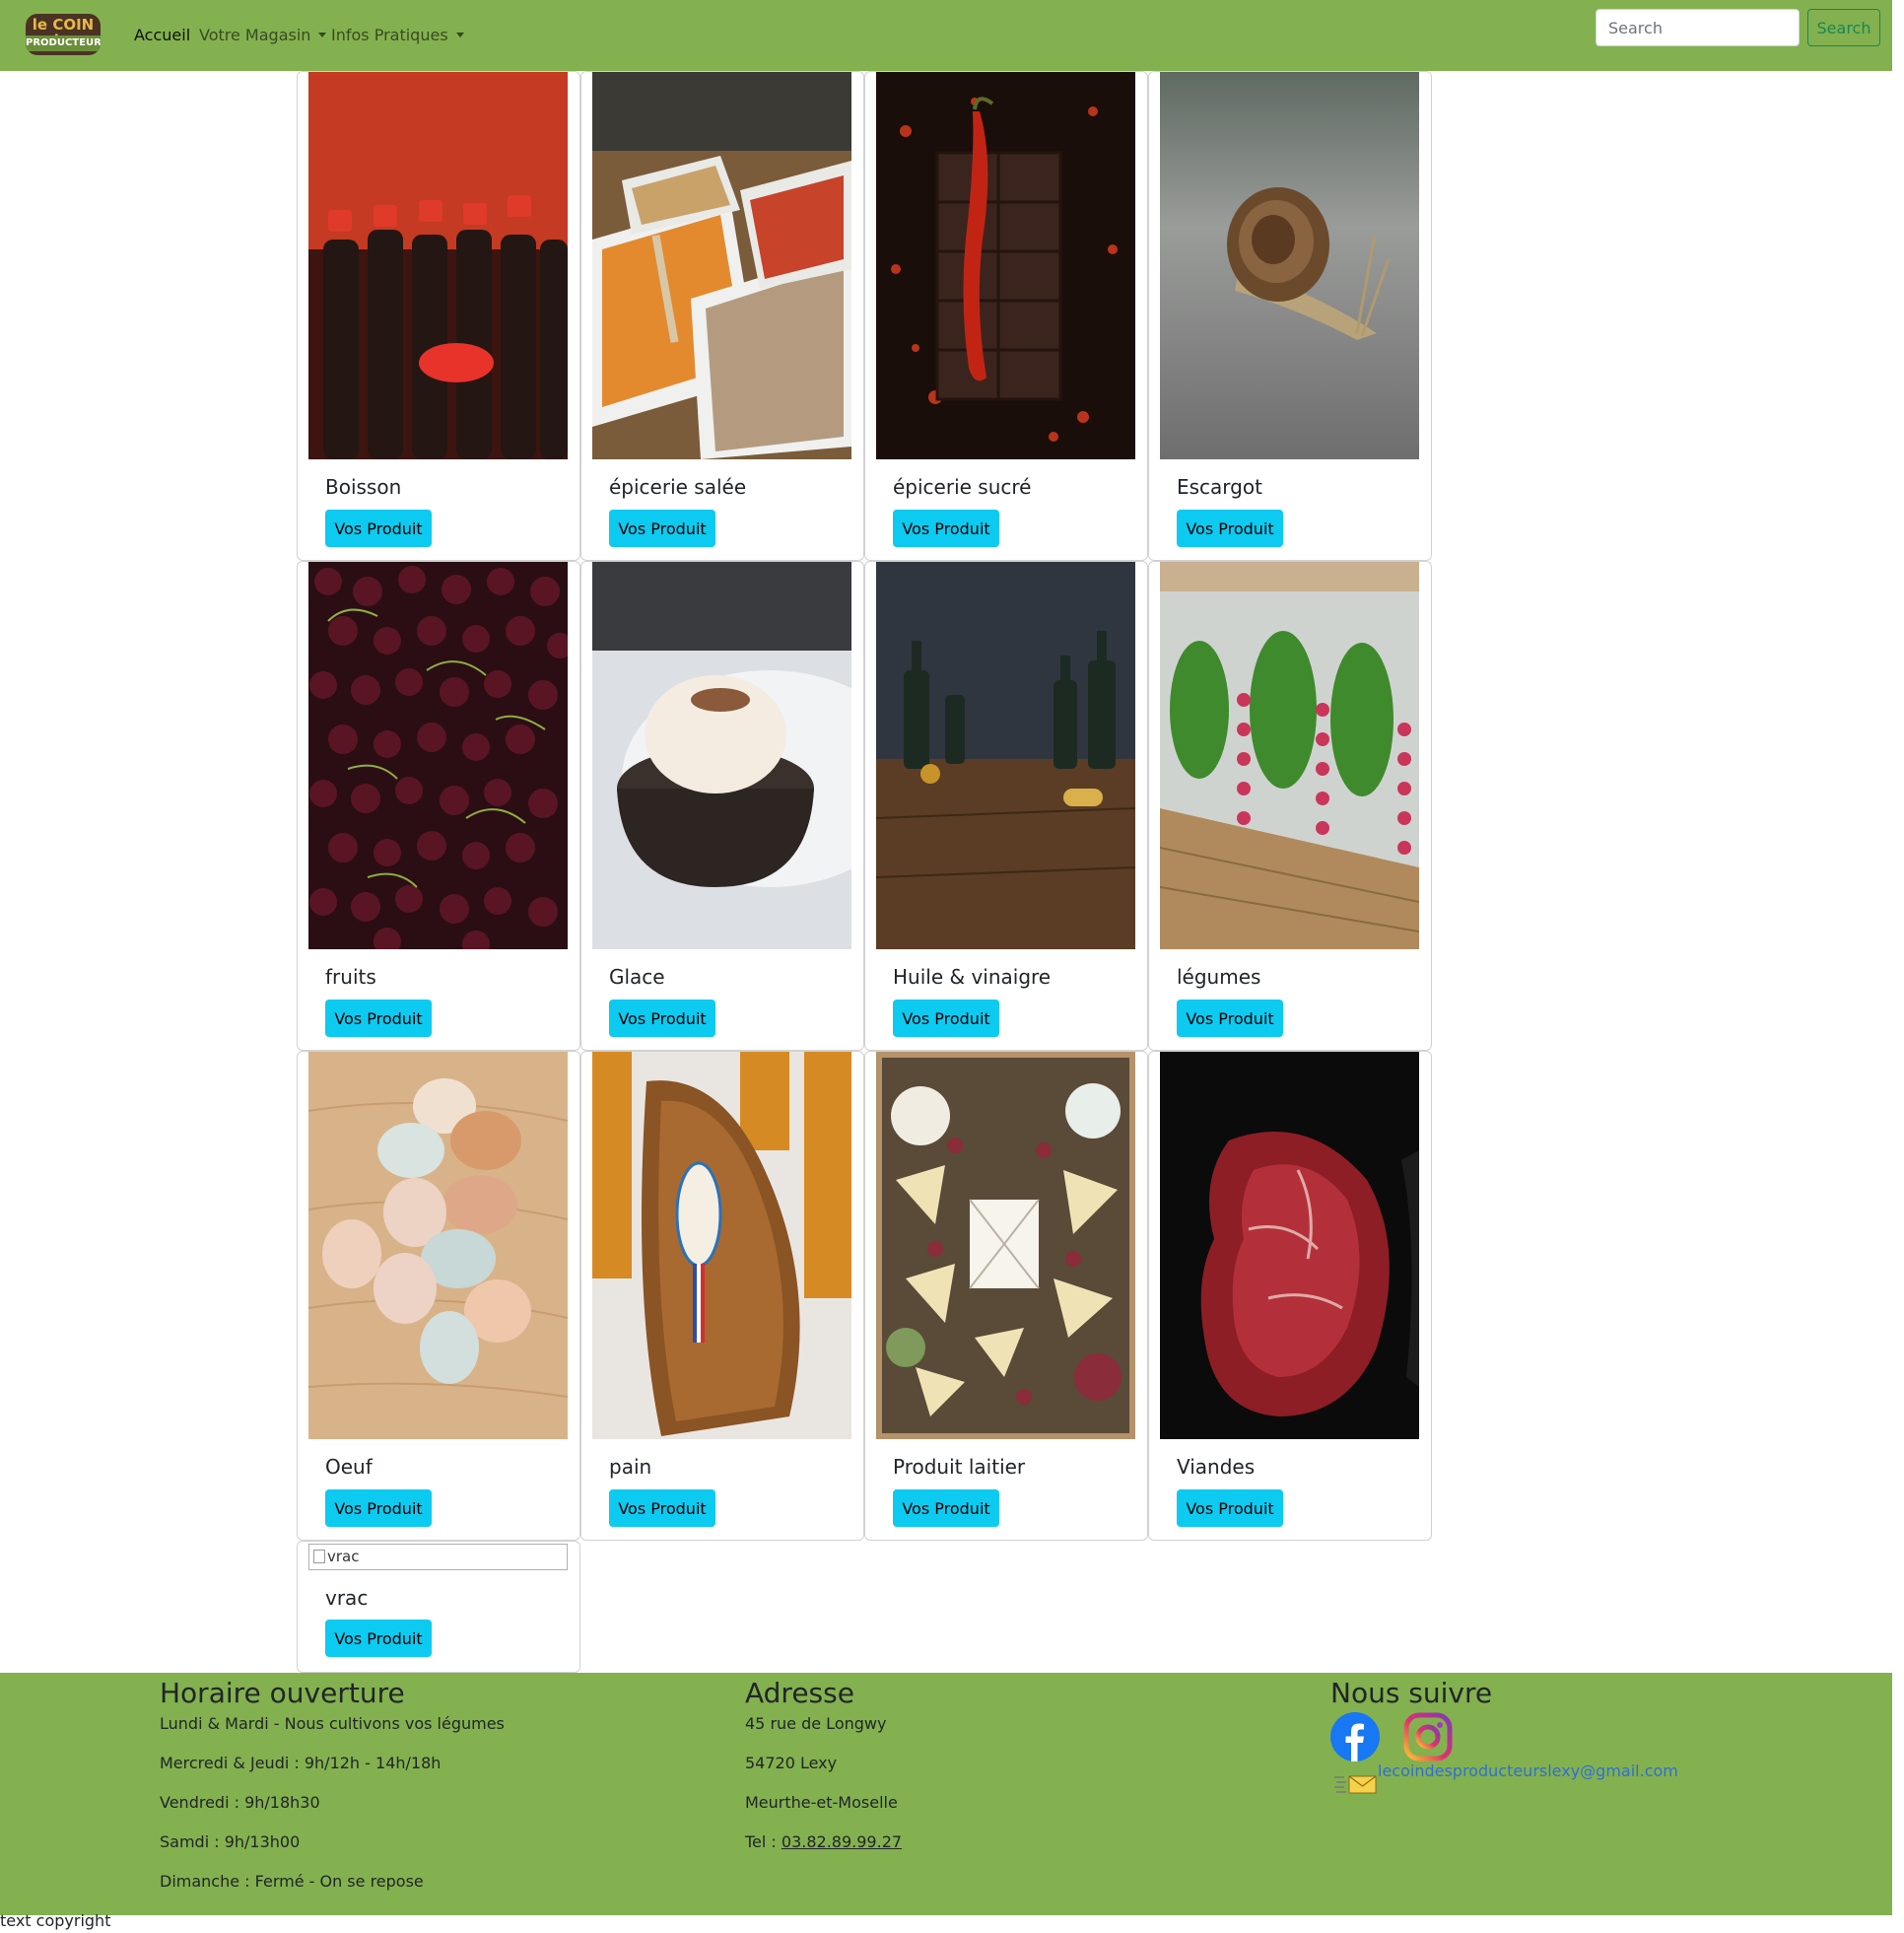 The width and height of the screenshot is (1904, 1933). What do you see at coordinates (678, 487) in the screenshot?
I see `product-title: épicerie salée` at bounding box center [678, 487].